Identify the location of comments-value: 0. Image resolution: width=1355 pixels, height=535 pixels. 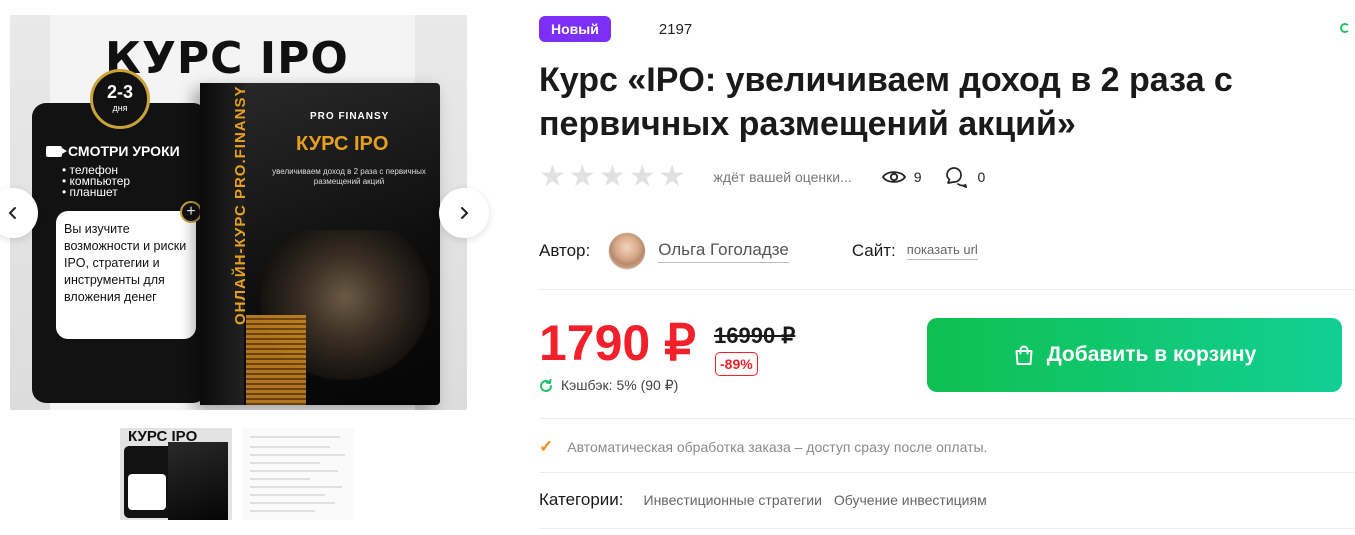
(981, 177).